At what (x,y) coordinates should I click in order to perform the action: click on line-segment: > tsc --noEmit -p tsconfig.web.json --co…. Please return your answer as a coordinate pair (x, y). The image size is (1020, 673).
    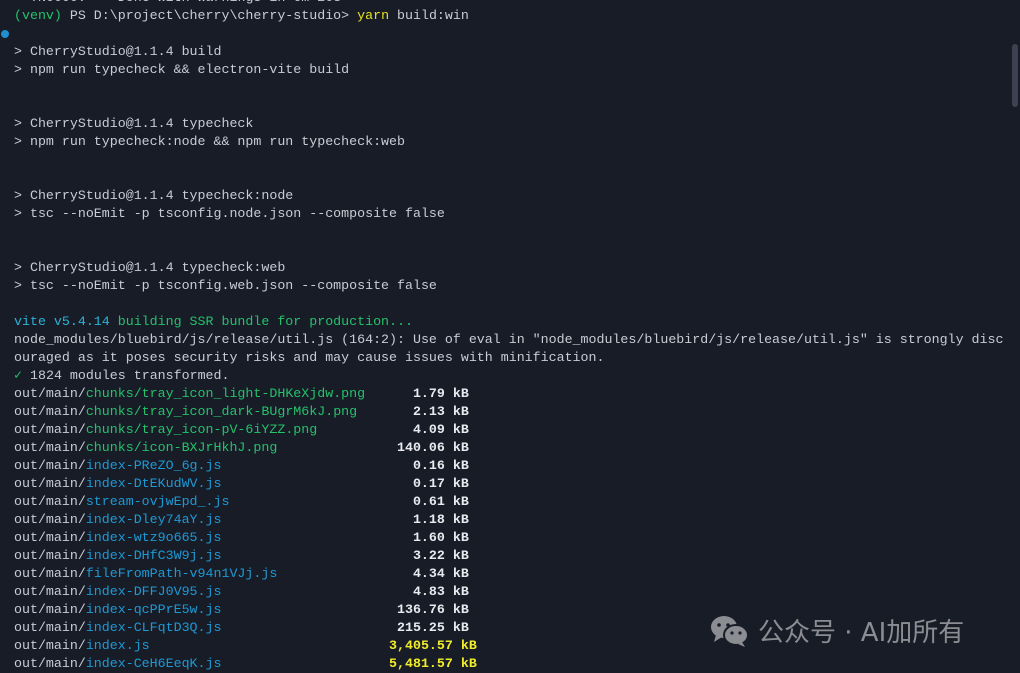
    Looking at the image, I should click on (225, 285).